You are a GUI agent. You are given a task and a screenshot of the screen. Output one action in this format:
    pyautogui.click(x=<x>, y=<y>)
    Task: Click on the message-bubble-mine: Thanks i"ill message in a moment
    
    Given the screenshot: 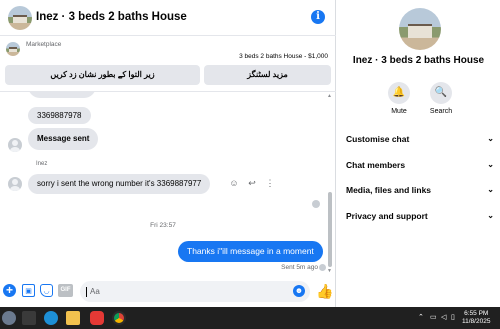 What is the action you would take?
    pyautogui.click(x=250, y=251)
    